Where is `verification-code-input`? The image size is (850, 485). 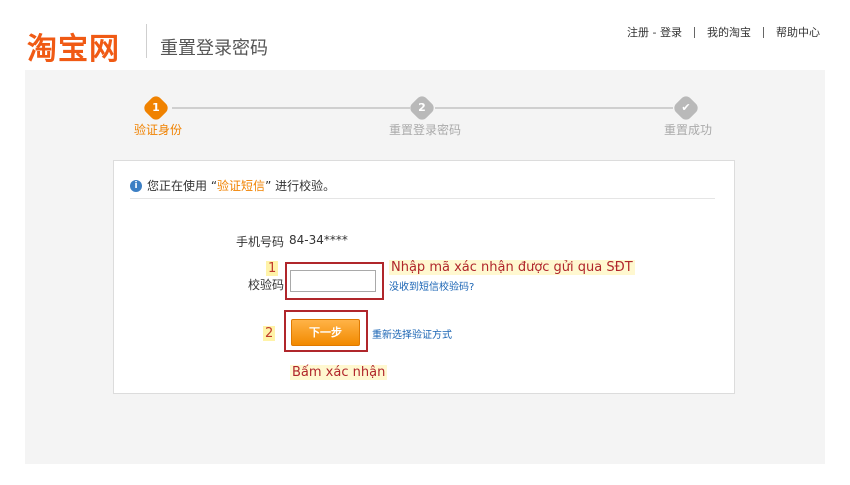
verification-code-input is located at coordinates (333, 281).